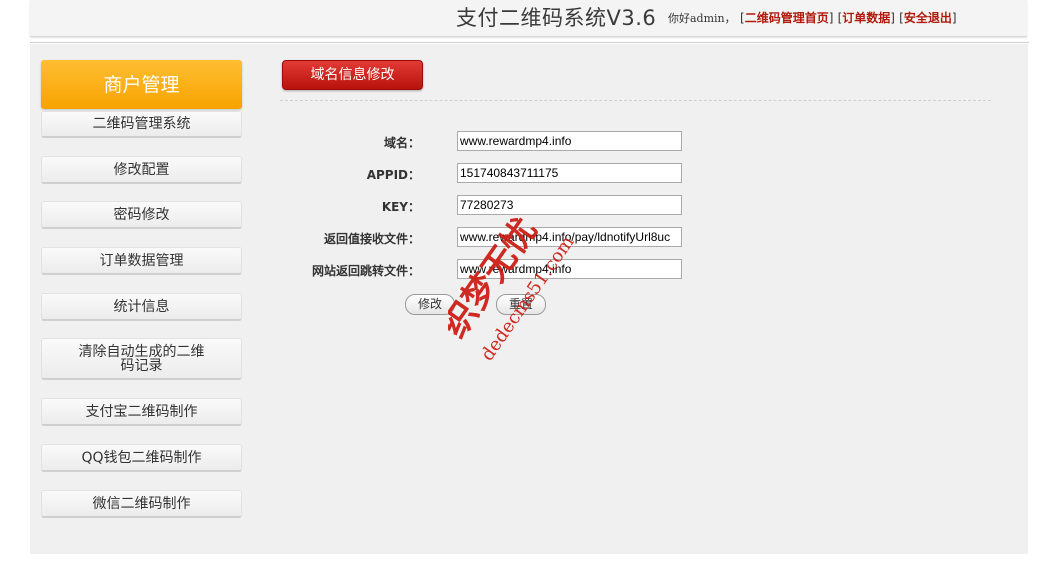 The image size is (1046, 578). Describe the element at coordinates (787, 18) in the screenshot. I see `home-link: 二维码管理首页` at that location.